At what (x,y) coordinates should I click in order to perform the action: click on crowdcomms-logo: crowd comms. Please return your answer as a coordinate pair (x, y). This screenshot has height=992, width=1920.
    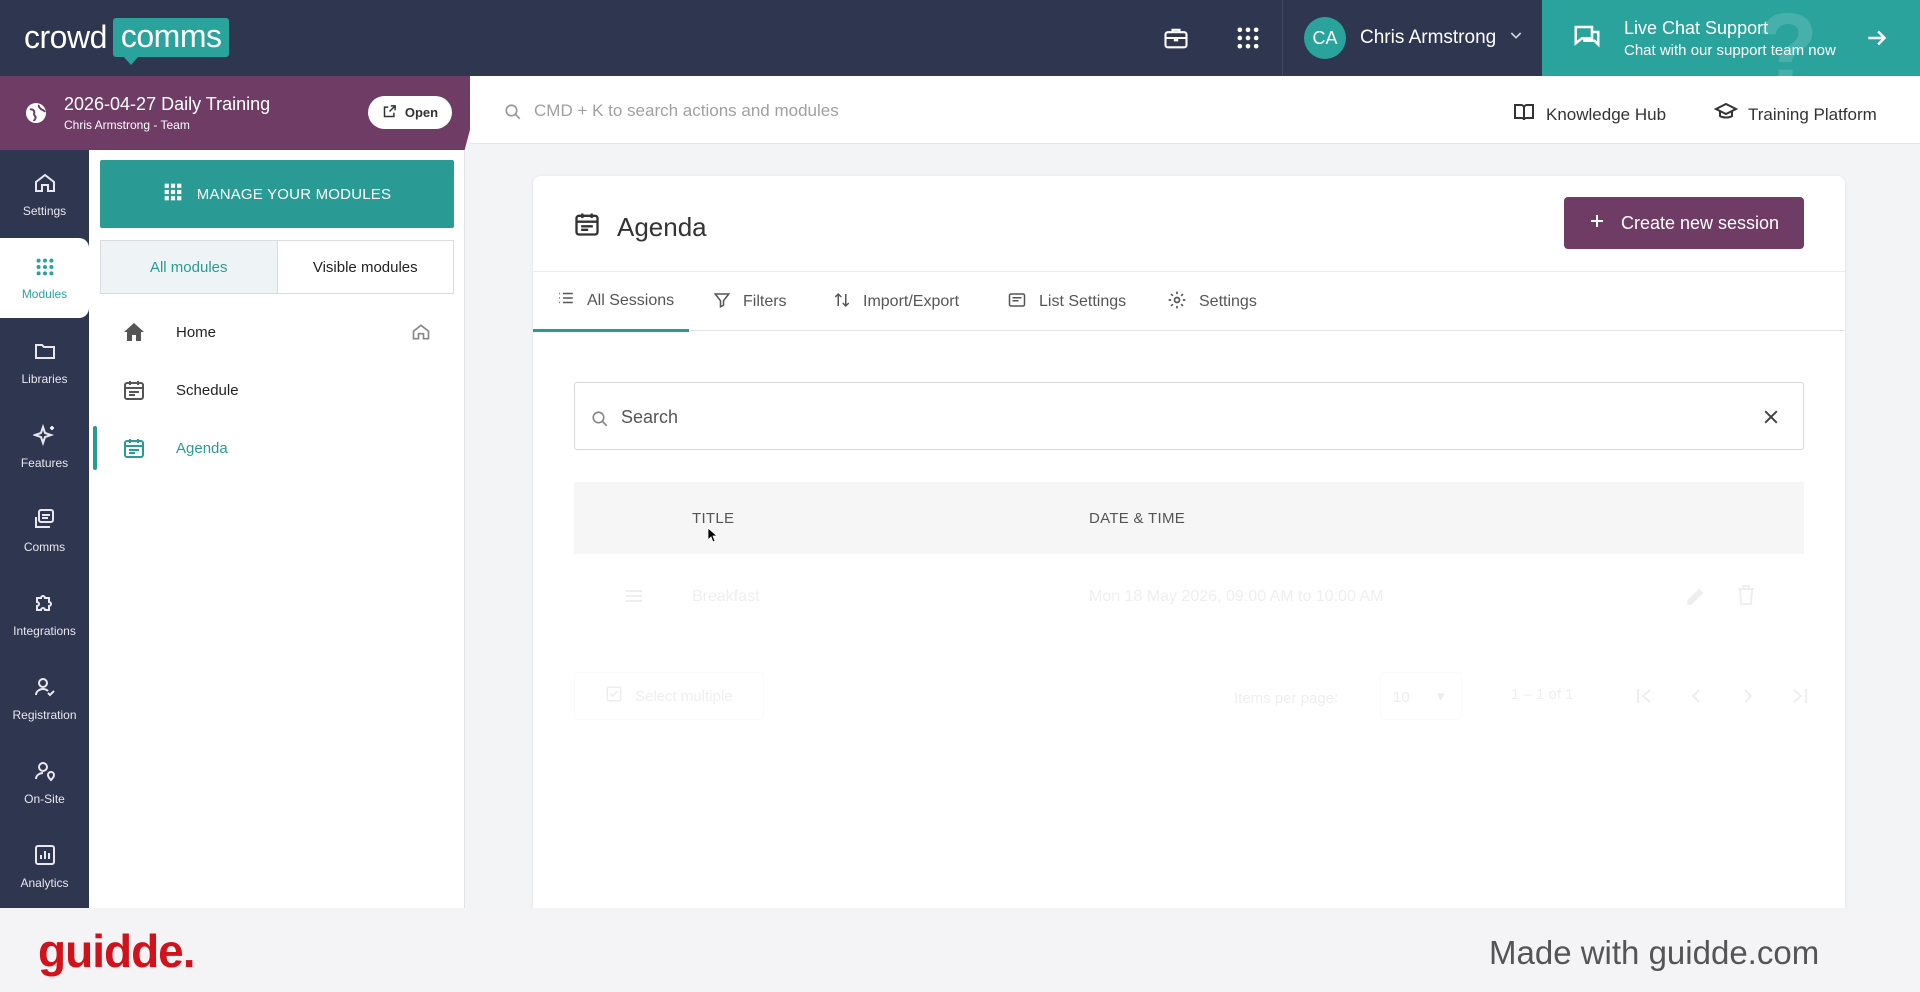
    Looking at the image, I should click on (127, 41).